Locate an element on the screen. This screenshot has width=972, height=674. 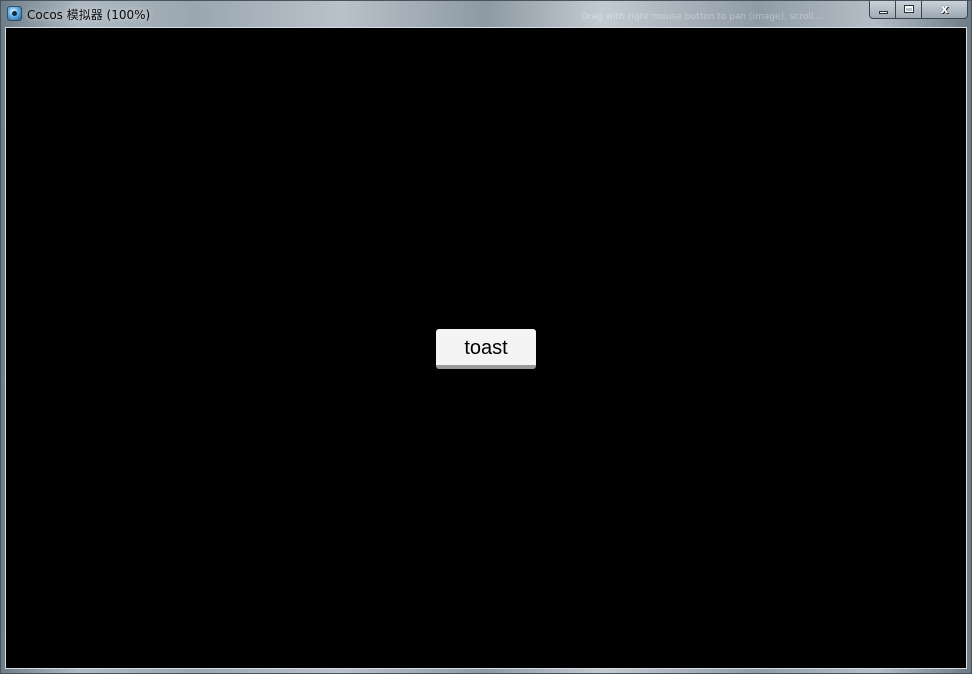
minimize-icon is located at coordinates (883, 12).